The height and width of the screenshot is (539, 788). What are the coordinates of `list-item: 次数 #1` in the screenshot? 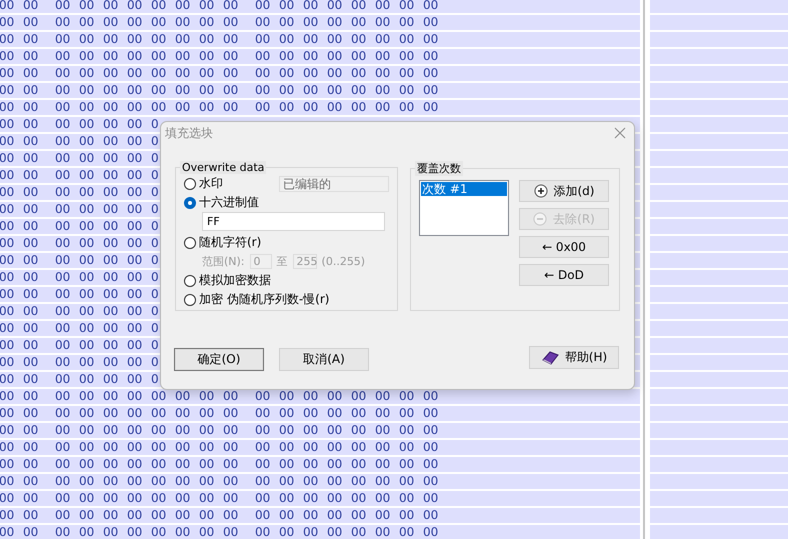 It's located at (464, 189).